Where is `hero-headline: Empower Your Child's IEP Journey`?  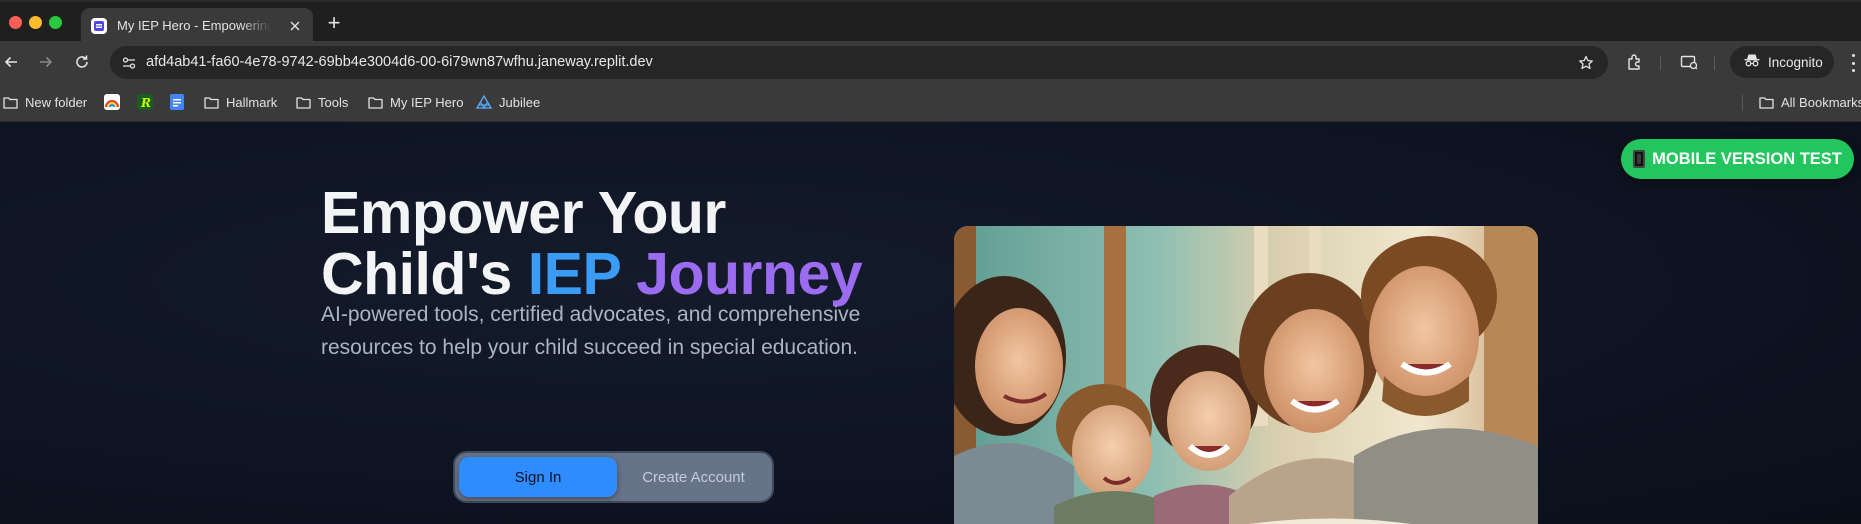
hero-headline: Empower Your Child's IEP Journey is located at coordinates (592, 242).